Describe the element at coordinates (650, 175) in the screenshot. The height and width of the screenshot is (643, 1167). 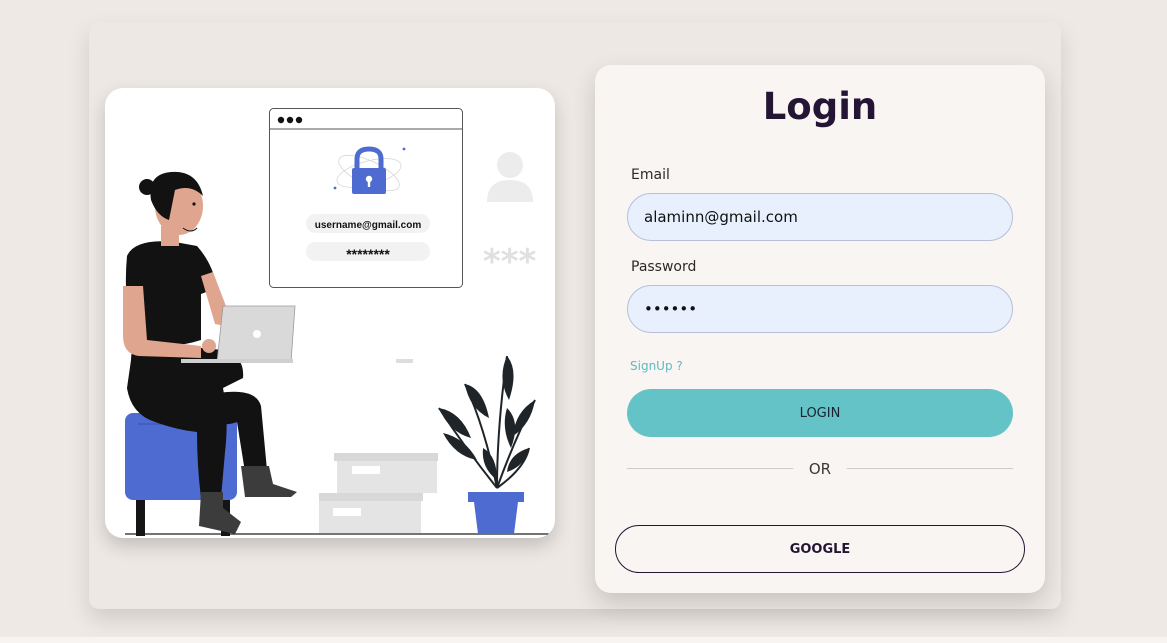
I see `email-label: Email` at that location.